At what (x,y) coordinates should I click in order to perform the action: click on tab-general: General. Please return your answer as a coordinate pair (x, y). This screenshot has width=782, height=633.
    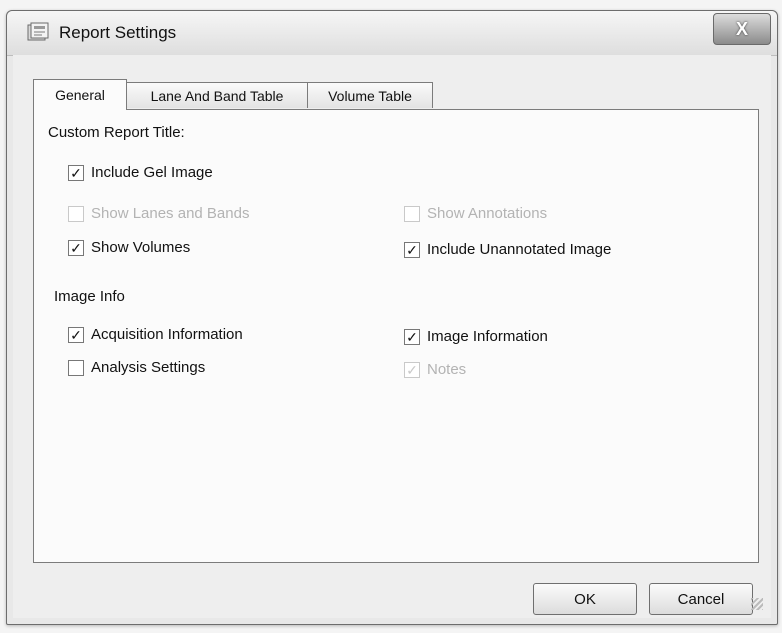
    Looking at the image, I should click on (80, 94).